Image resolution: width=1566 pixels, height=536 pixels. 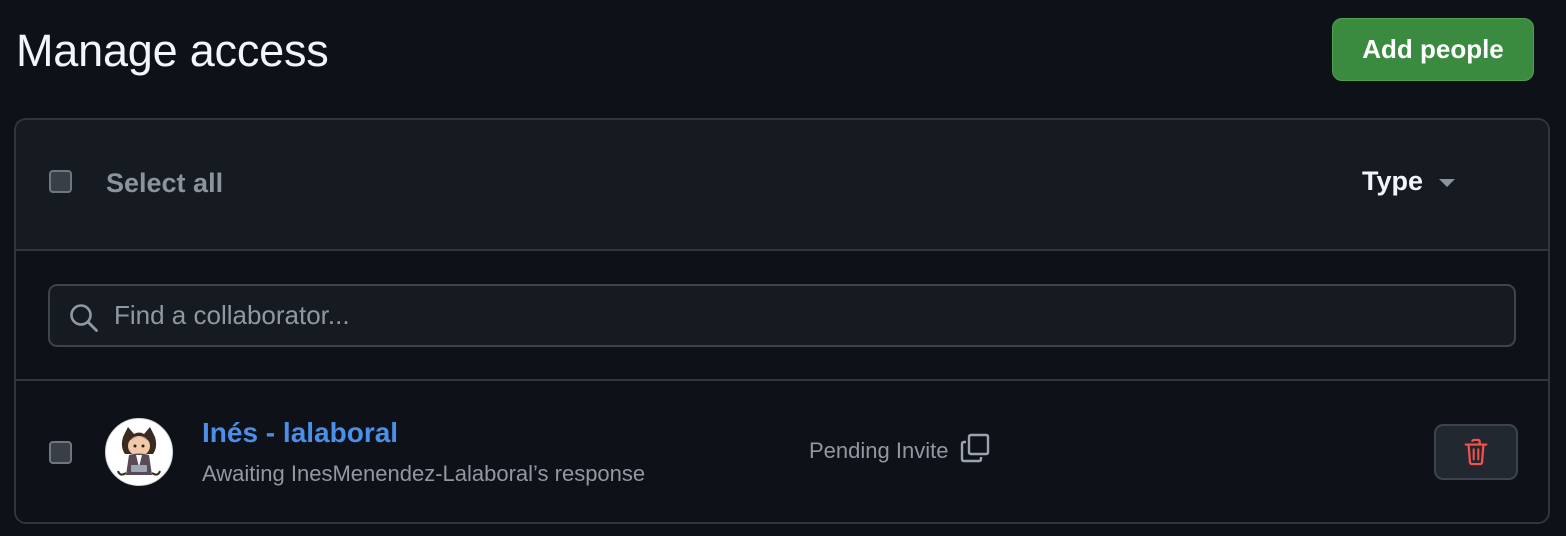 What do you see at coordinates (975, 448) in the screenshot?
I see `copy-icon` at bounding box center [975, 448].